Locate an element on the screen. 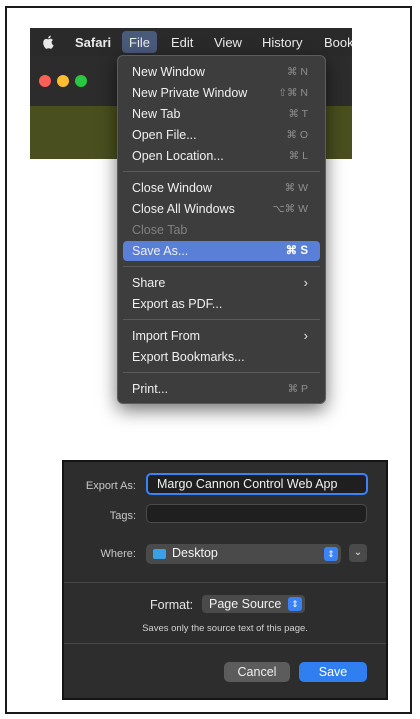 The width and height of the screenshot is (420, 719). menu-bar: Safari File Edit View History Book is located at coordinates (191, 42).